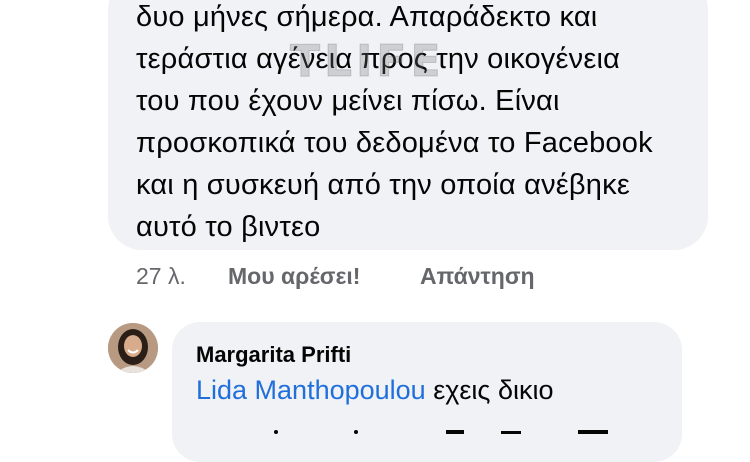 The image size is (750, 462). I want to click on comment-line: τεράστια αγένεια προς την οικογένεια, so click(378, 59).